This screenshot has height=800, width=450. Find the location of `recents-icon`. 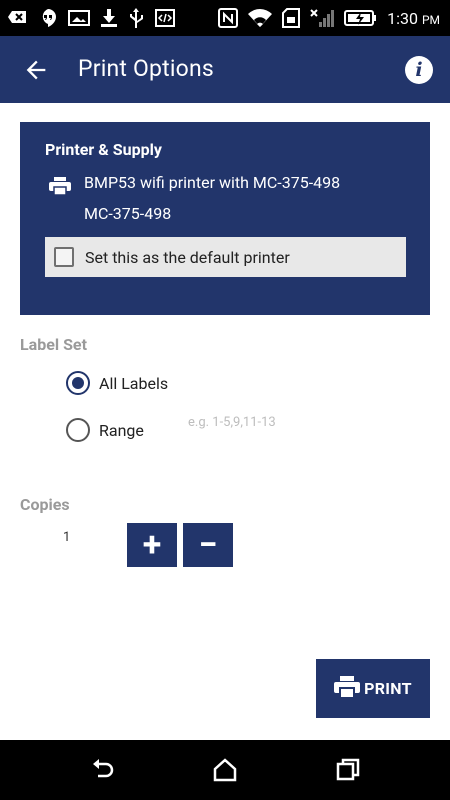

recents-icon is located at coordinates (348, 770).